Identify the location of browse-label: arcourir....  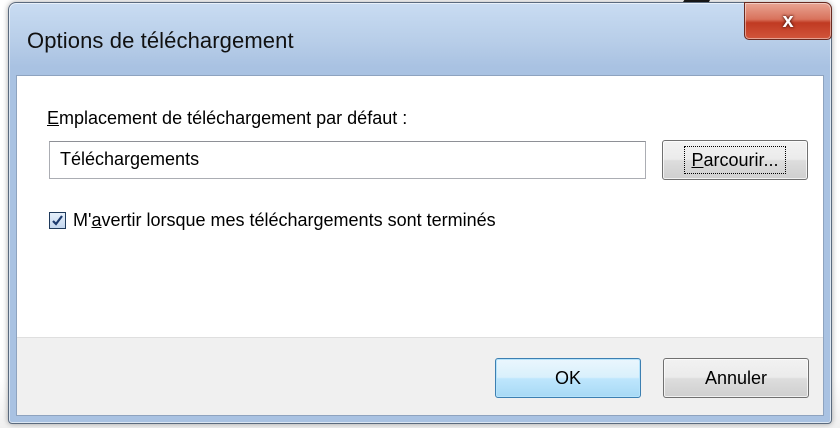
(741, 160).